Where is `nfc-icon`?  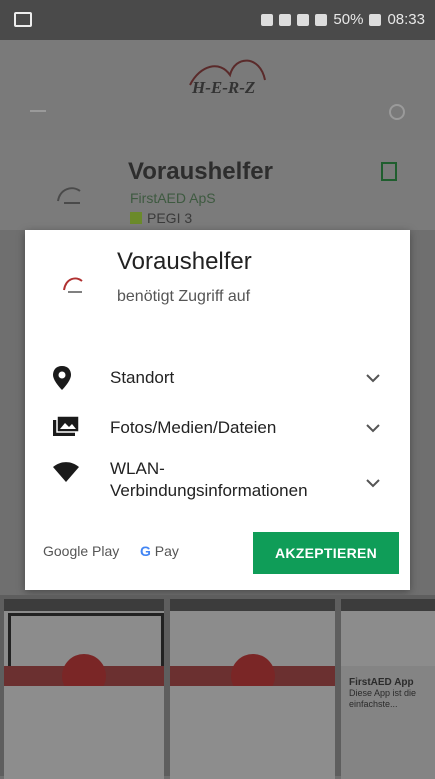
nfc-icon is located at coordinates (285, 19).